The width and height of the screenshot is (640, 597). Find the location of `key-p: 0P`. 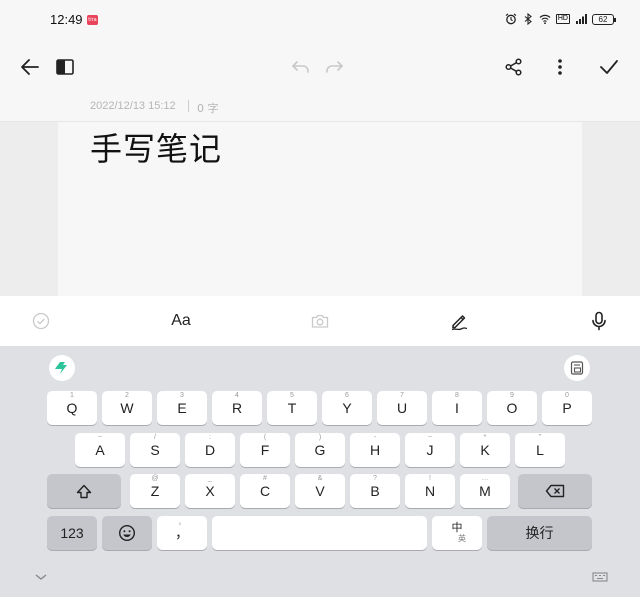

key-p: 0P is located at coordinates (567, 408).